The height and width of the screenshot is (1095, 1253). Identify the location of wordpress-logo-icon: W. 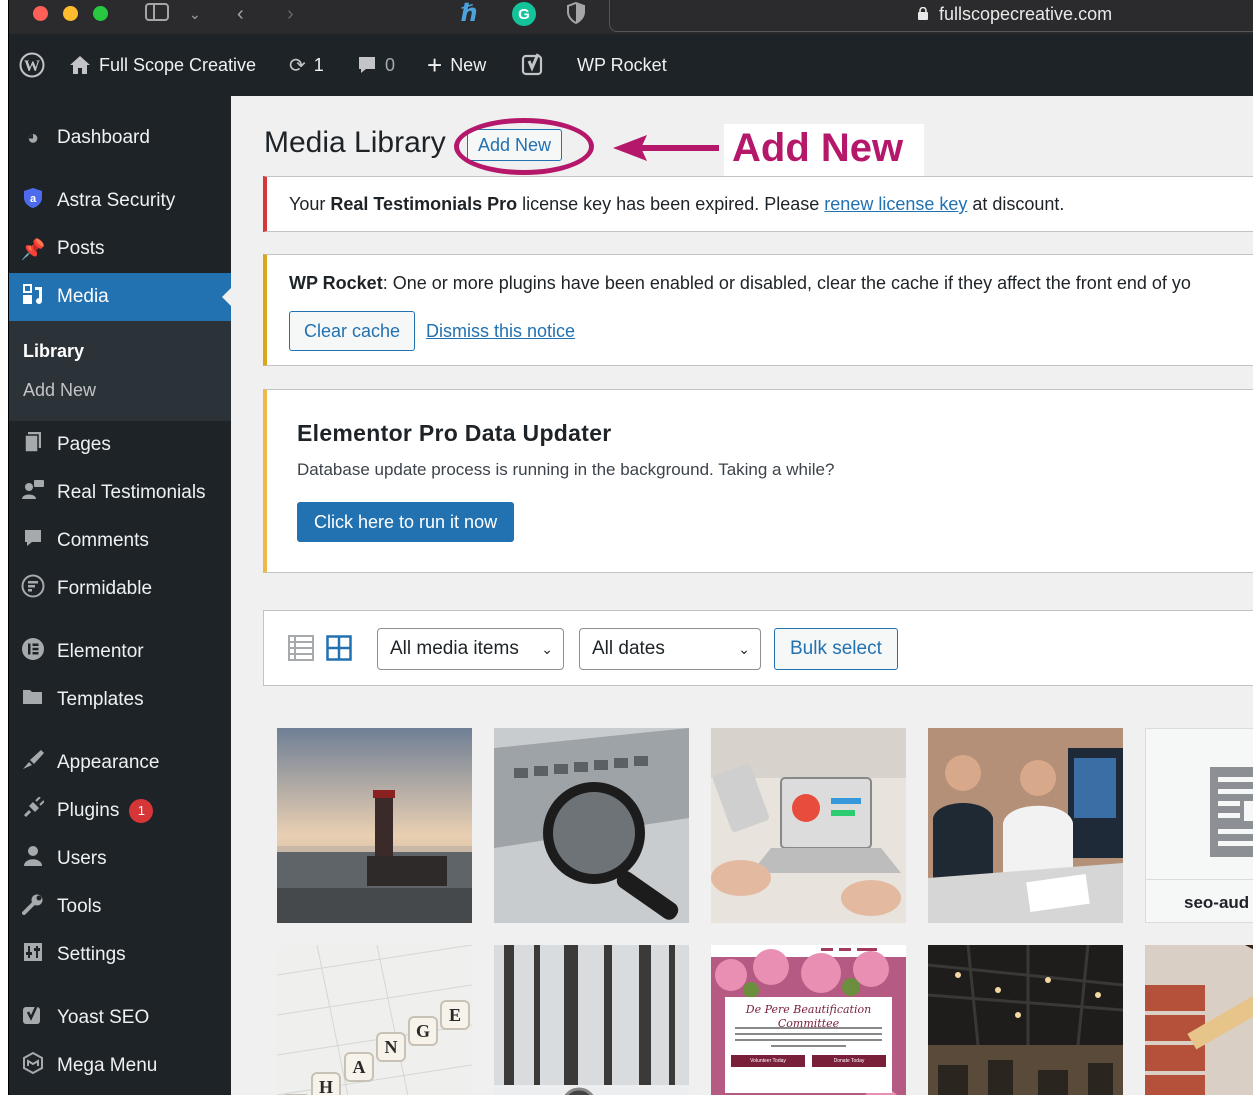
(32, 65).